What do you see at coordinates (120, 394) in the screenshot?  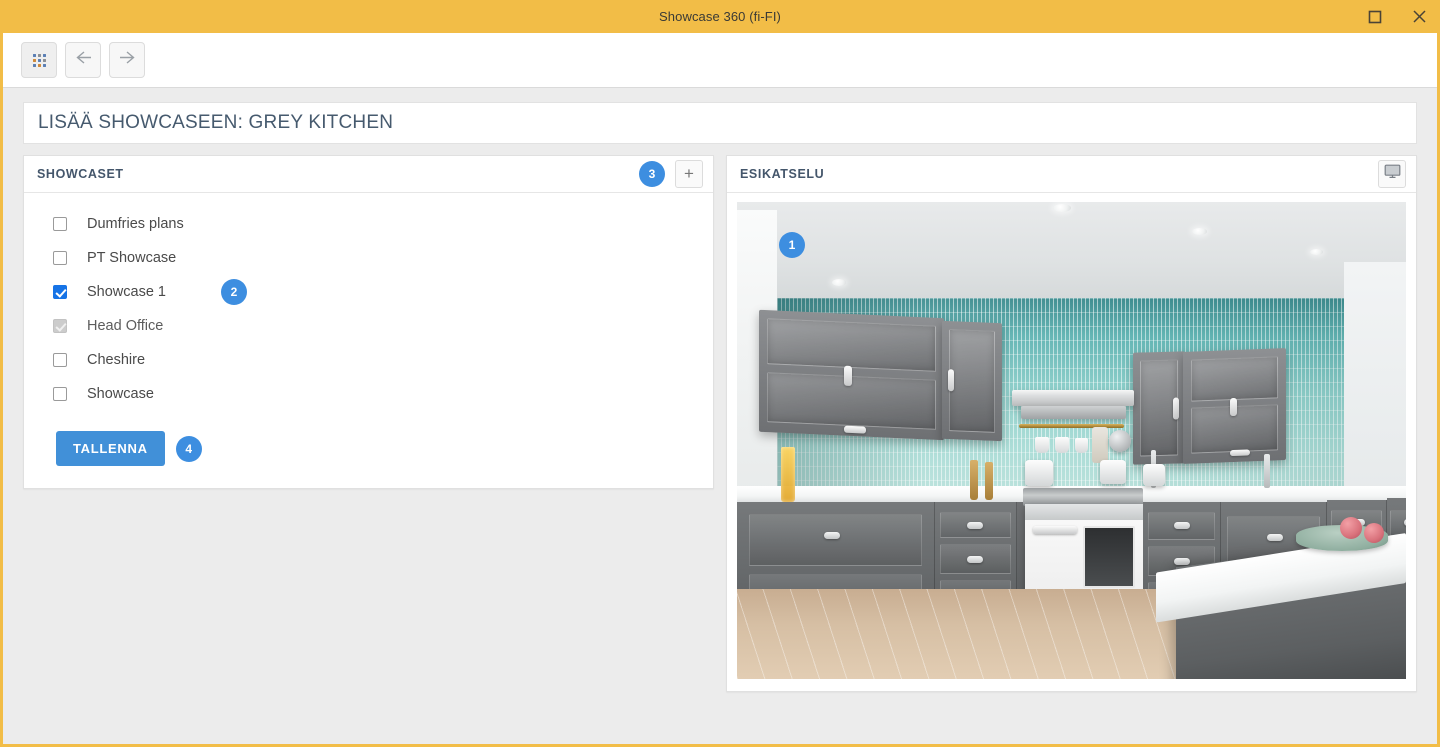 I see `list-item-label: Showcase` at bounding box center [120, 394].